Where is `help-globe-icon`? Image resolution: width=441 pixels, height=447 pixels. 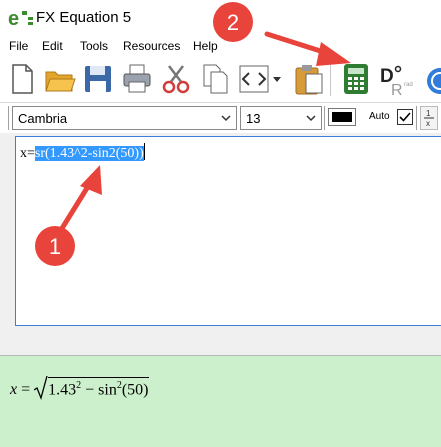
help-globe-icon is located at coordinates (430, 79).